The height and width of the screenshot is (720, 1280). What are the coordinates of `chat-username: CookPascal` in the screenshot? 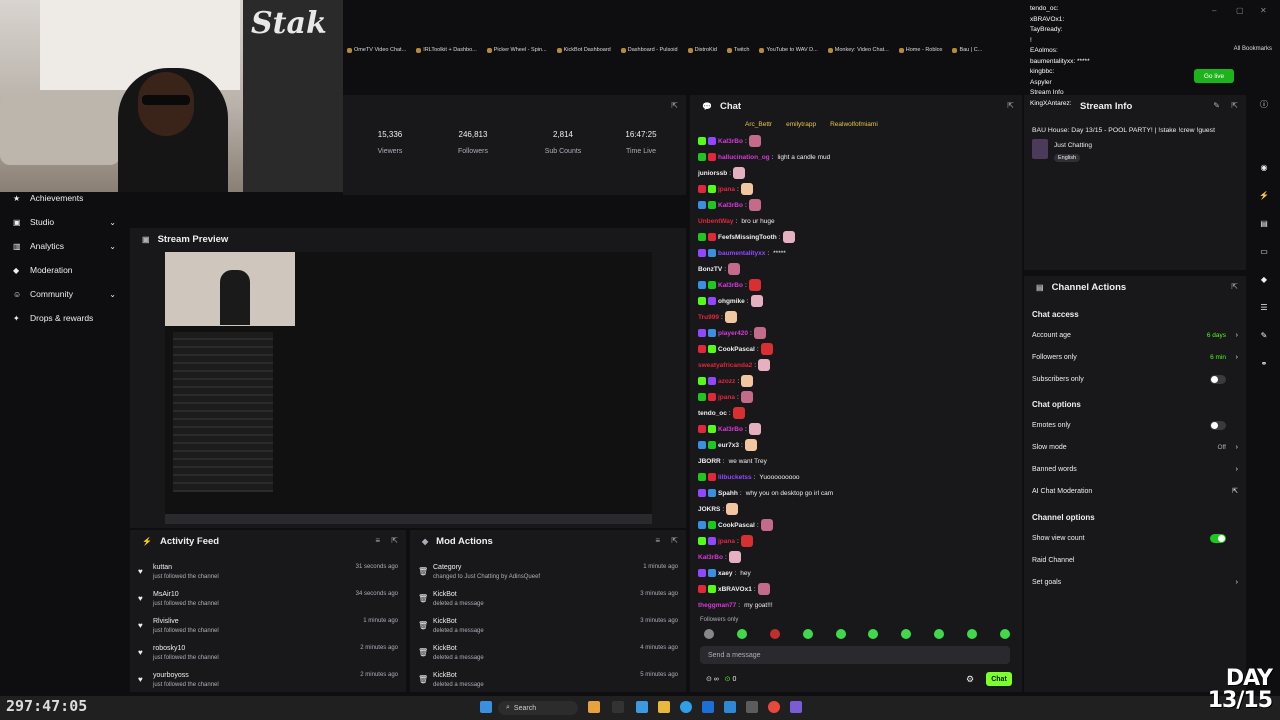 It's located at (736, 525).